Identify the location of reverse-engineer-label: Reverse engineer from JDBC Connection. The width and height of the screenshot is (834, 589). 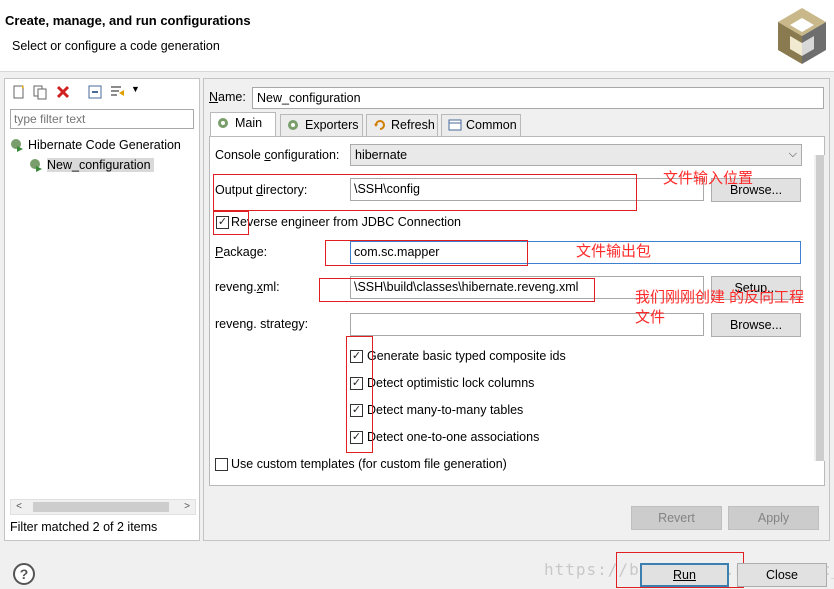
(346, 222).